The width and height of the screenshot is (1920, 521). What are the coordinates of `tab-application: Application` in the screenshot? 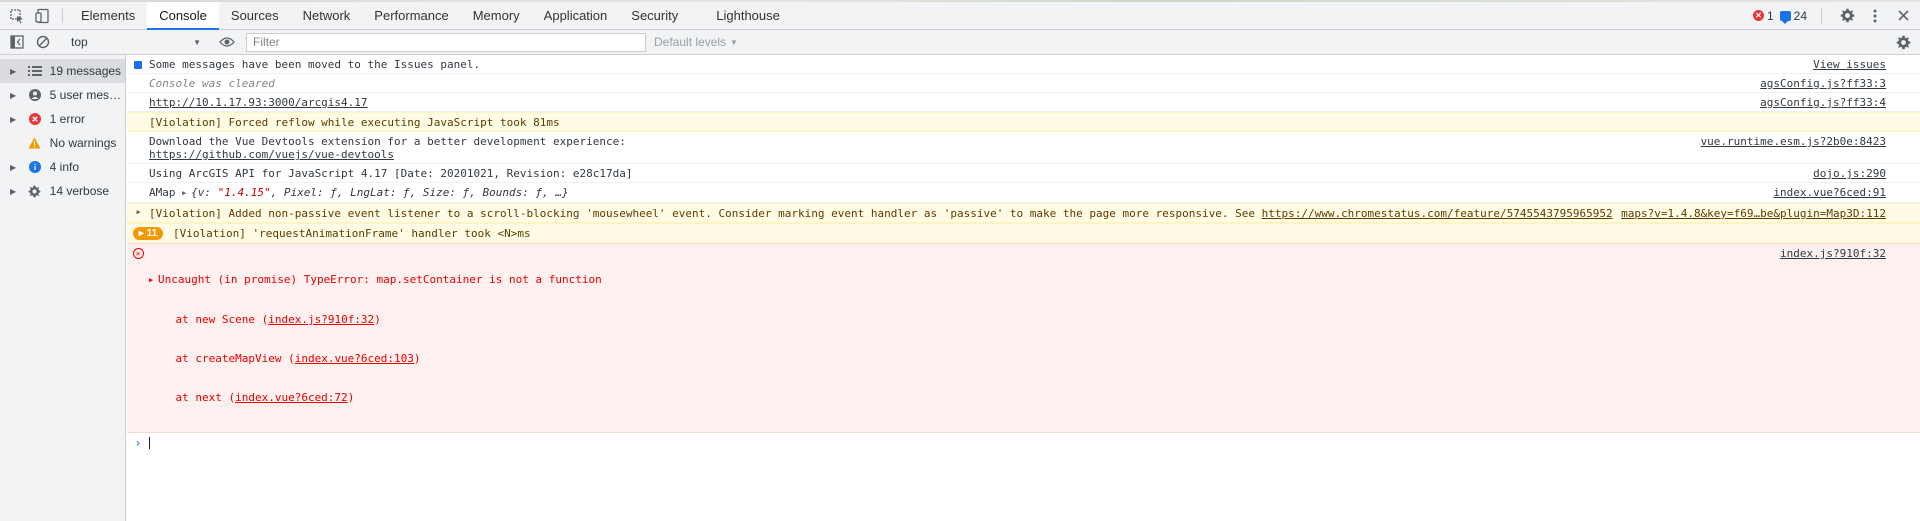 It's located at (576, 15).